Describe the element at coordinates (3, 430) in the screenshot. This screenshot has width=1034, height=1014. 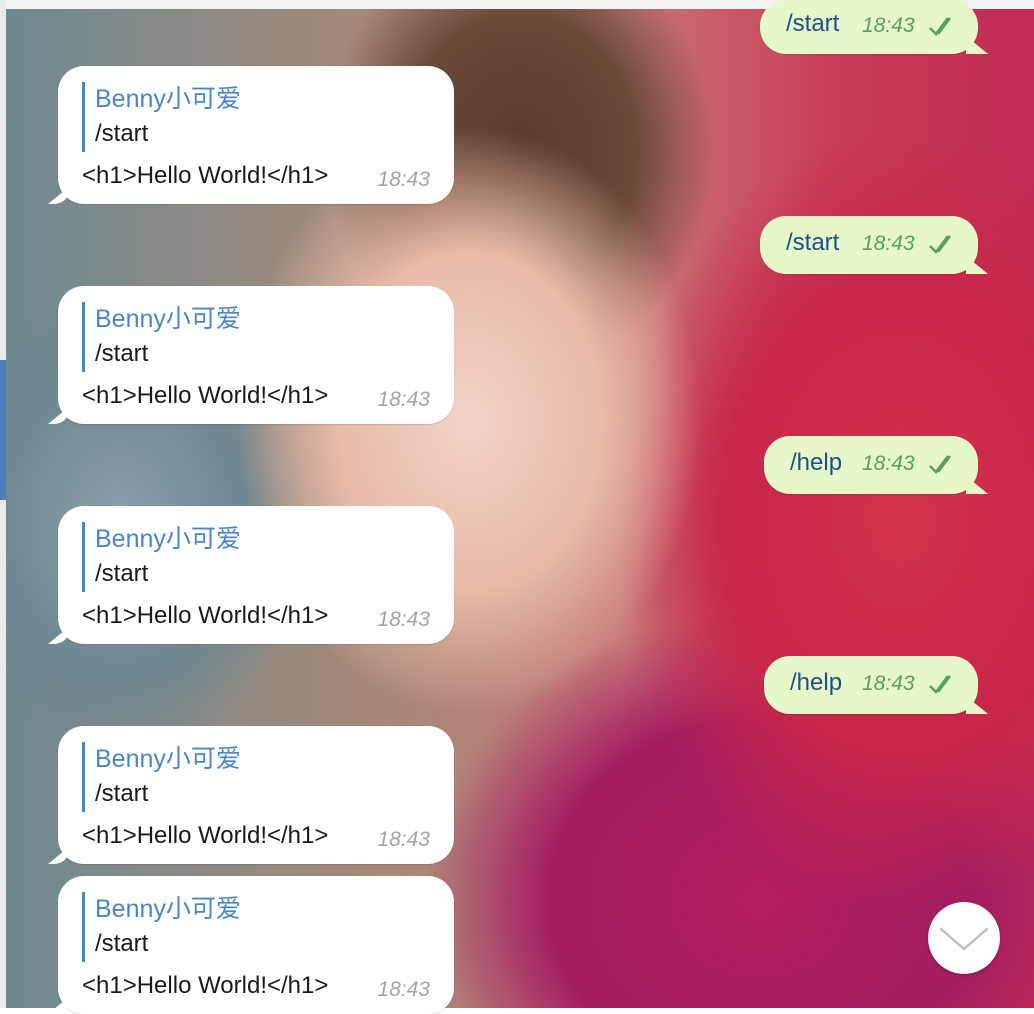
I see `left-edge-marker` at that location.